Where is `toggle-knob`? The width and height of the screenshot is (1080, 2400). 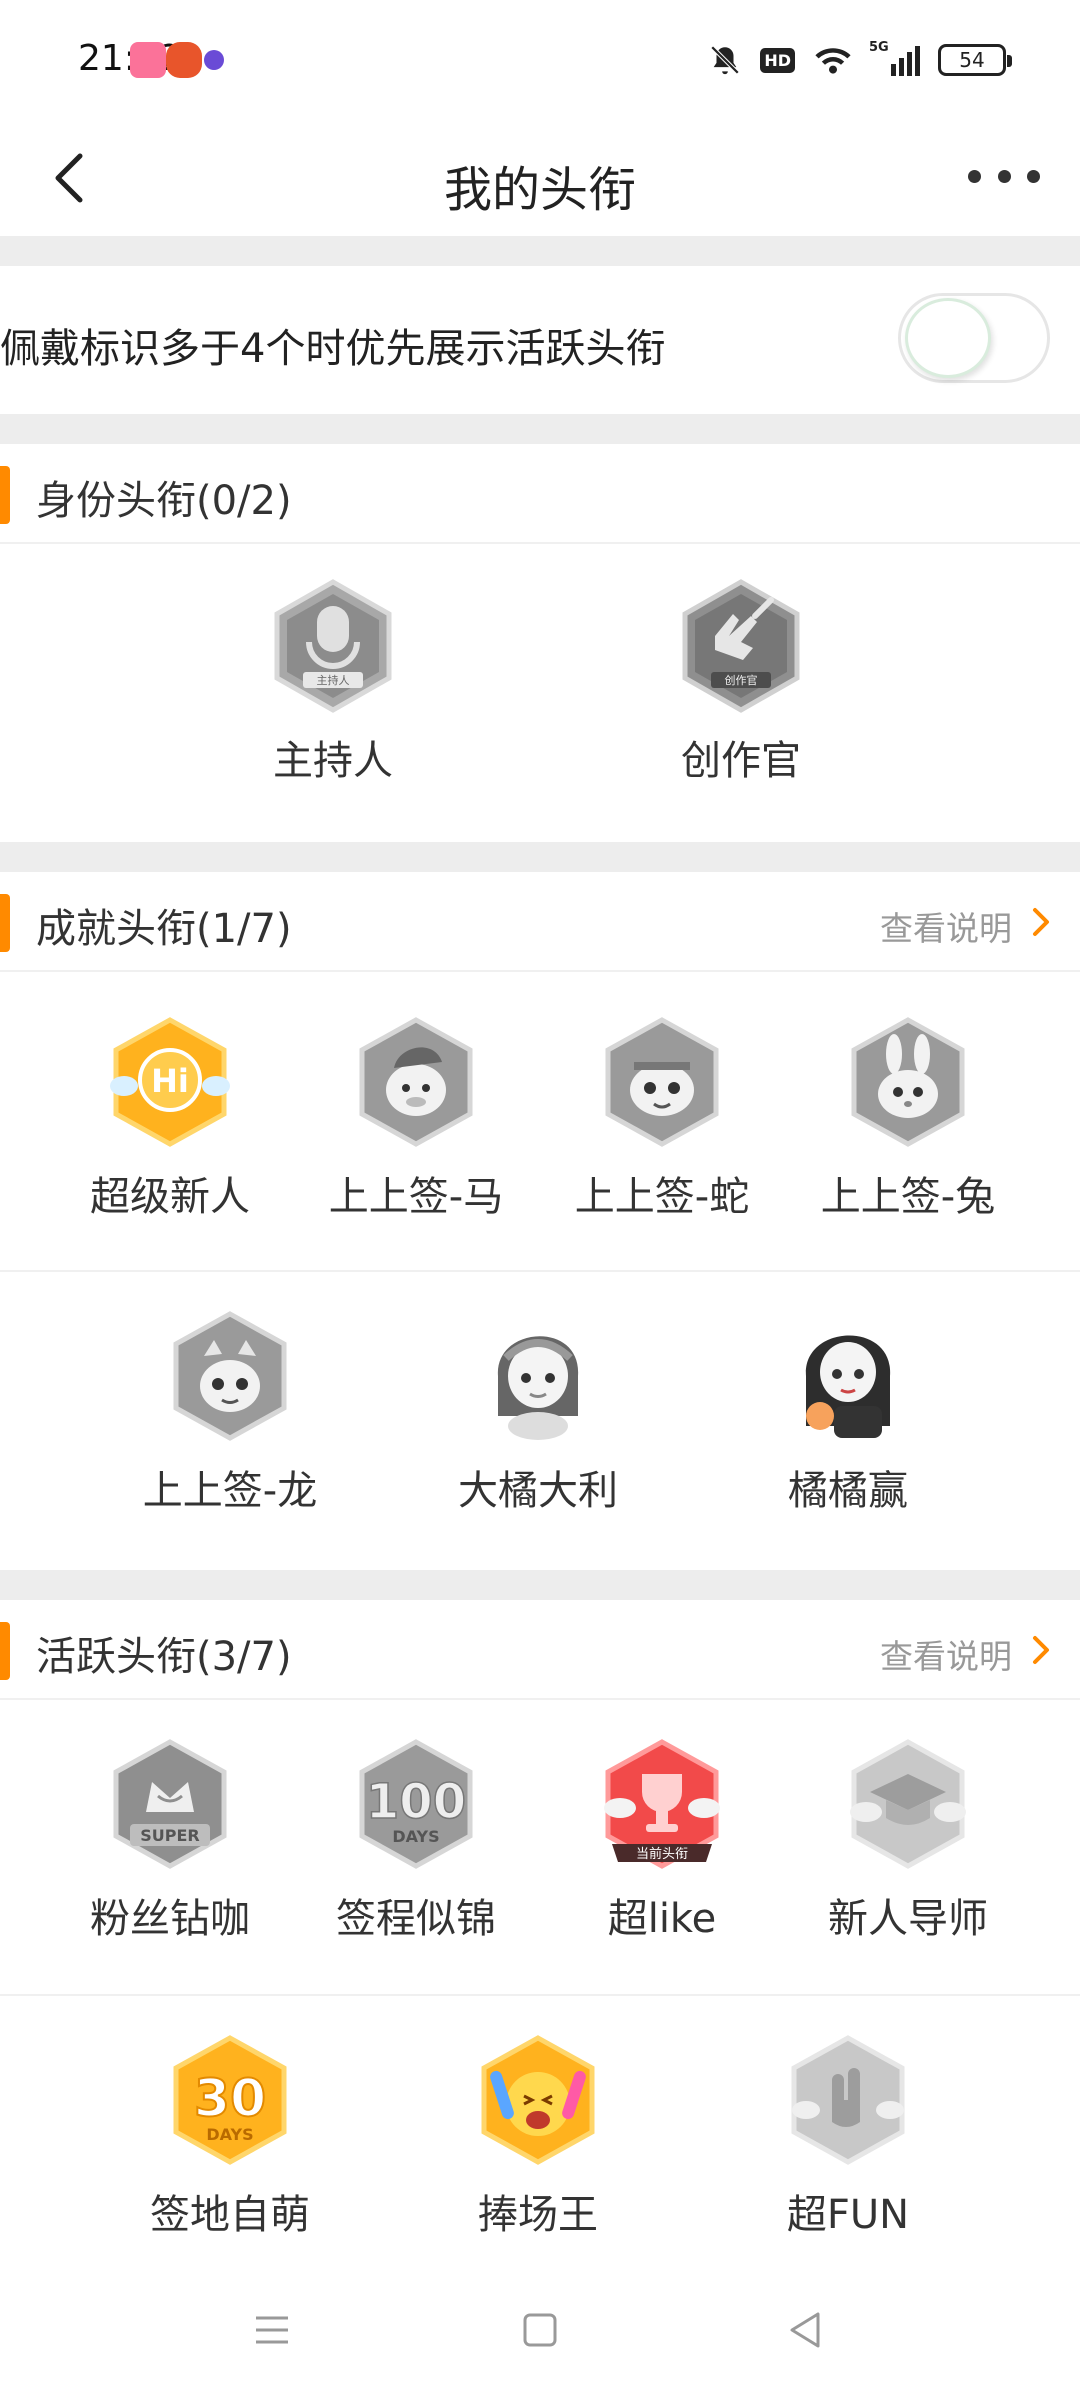
toggle-knob is located at coordinates (948, 338).